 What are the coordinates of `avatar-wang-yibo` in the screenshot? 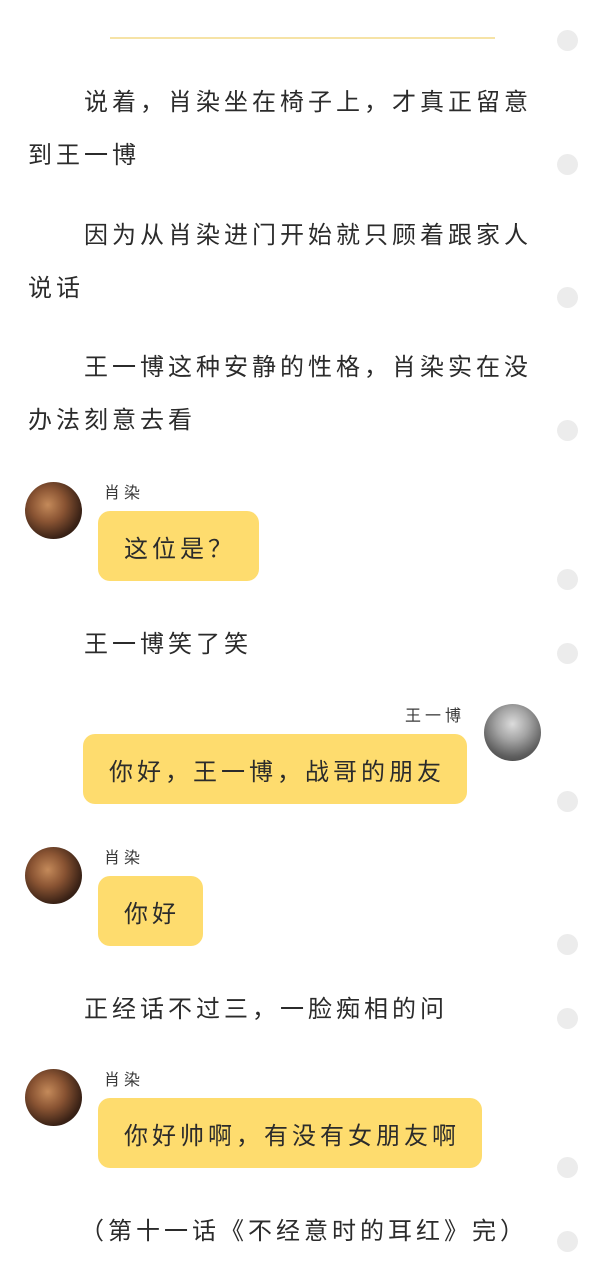 It's located at (512, 732).